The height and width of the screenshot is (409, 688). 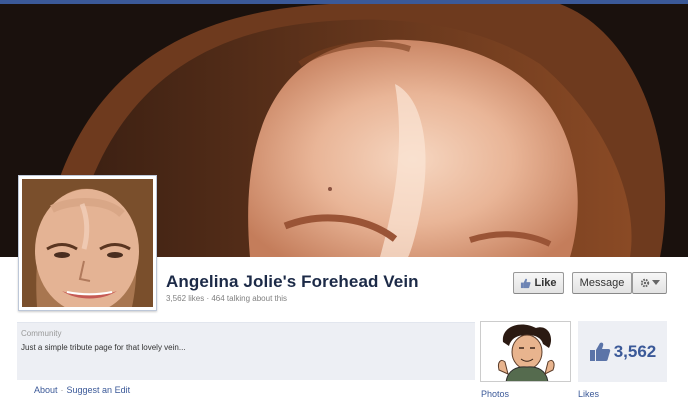 What do you see at coordinates (226, 298) in the screenshot?
I see `page-stats: 3,562 likes · 464 talking about this` at bounding box center [226, 298].